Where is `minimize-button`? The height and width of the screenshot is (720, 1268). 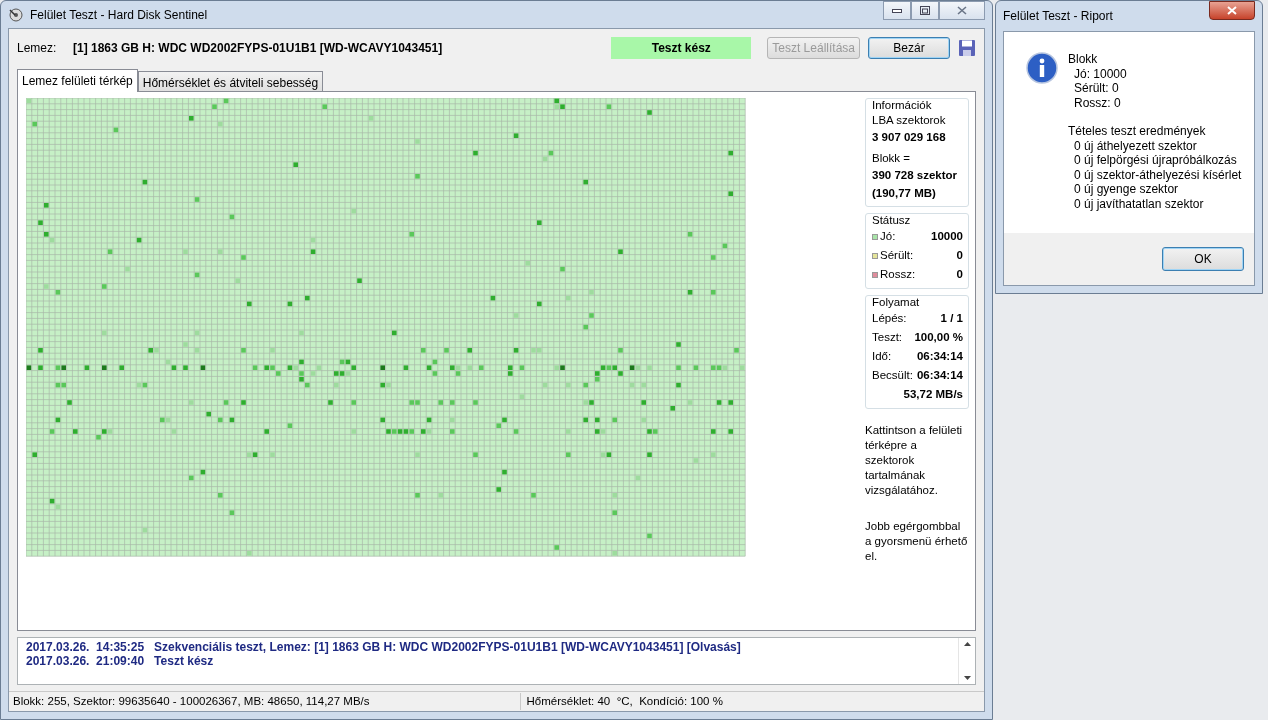
minimize-button is located at coordinates (897, 10).